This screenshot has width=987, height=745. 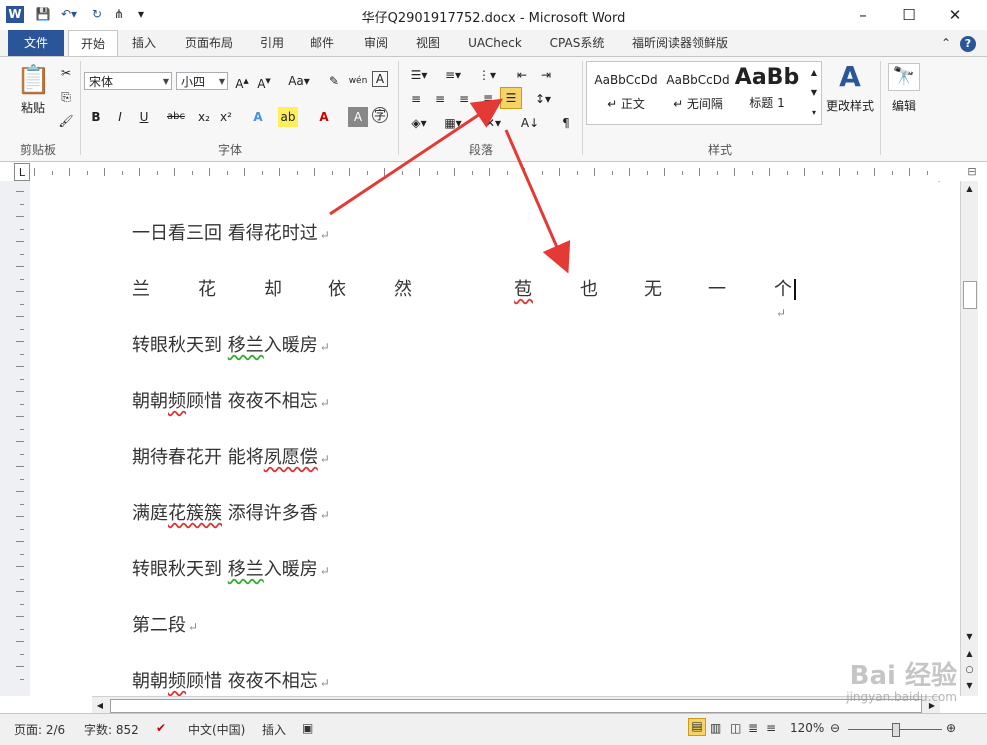 What do you see at coordinates (969, 637) in the screenshot?
I see `scroll-down-icon: ▼` at bounding box center [969, 637].